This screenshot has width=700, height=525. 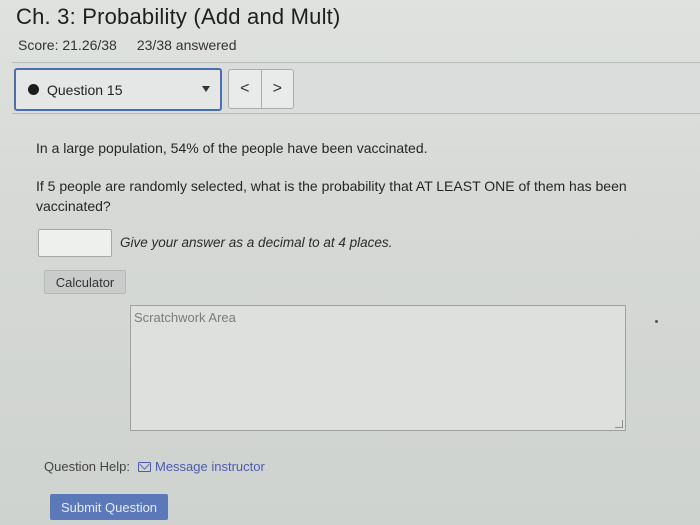 What do you see at coordinates (67, 45) in the screenshot?
I see `score-text: Score: 21.26/38` at bounding box center [67, 45].